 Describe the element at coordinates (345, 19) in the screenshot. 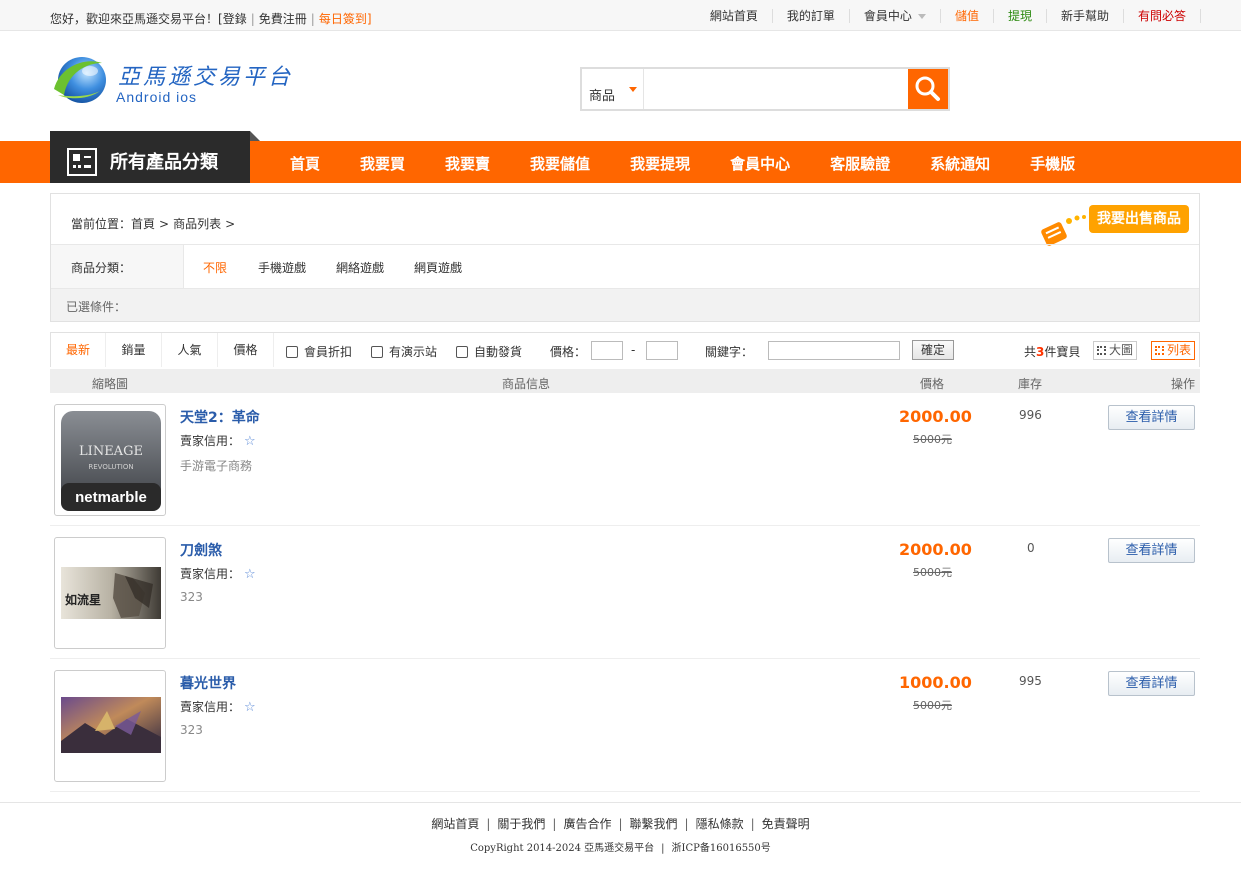

I see `daily-checkin-link: 每日簽到]` at that location.